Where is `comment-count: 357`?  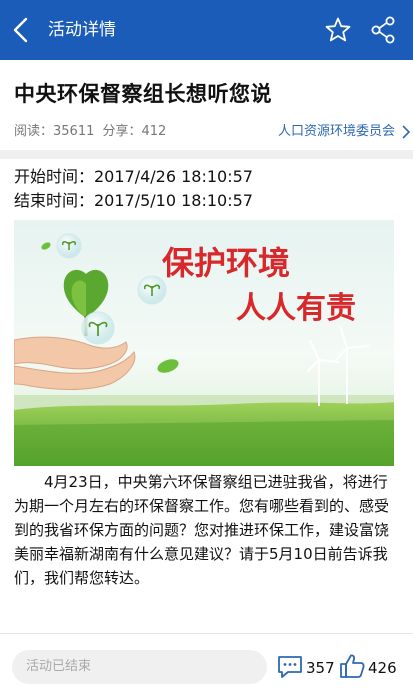
comment-count: 357 is located at coordinates (320, 668).